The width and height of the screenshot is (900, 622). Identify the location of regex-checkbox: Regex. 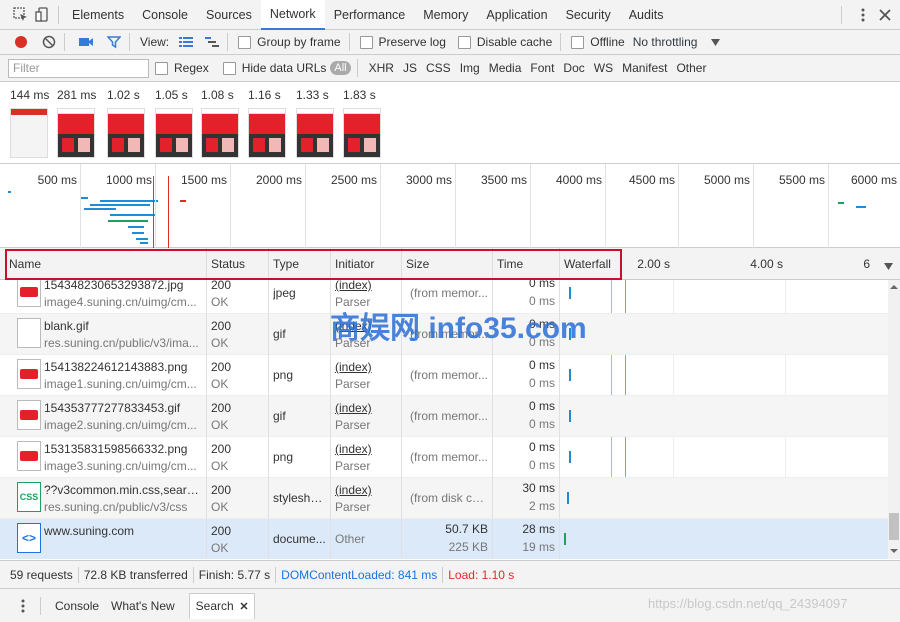
(182, 68).